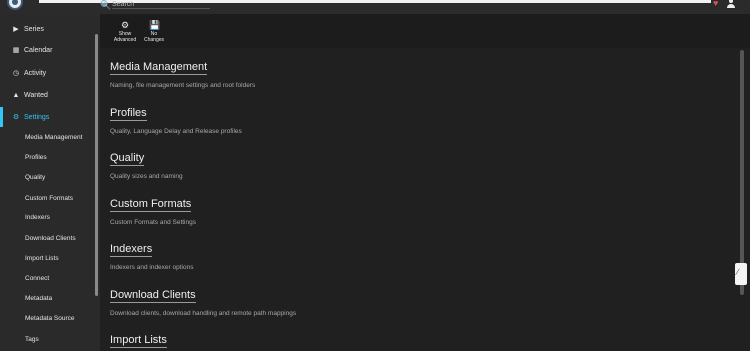  Describe the element at coordinates (146, 176) in the screenshot. I see `section-description: Quality sizes and naming` at that location.